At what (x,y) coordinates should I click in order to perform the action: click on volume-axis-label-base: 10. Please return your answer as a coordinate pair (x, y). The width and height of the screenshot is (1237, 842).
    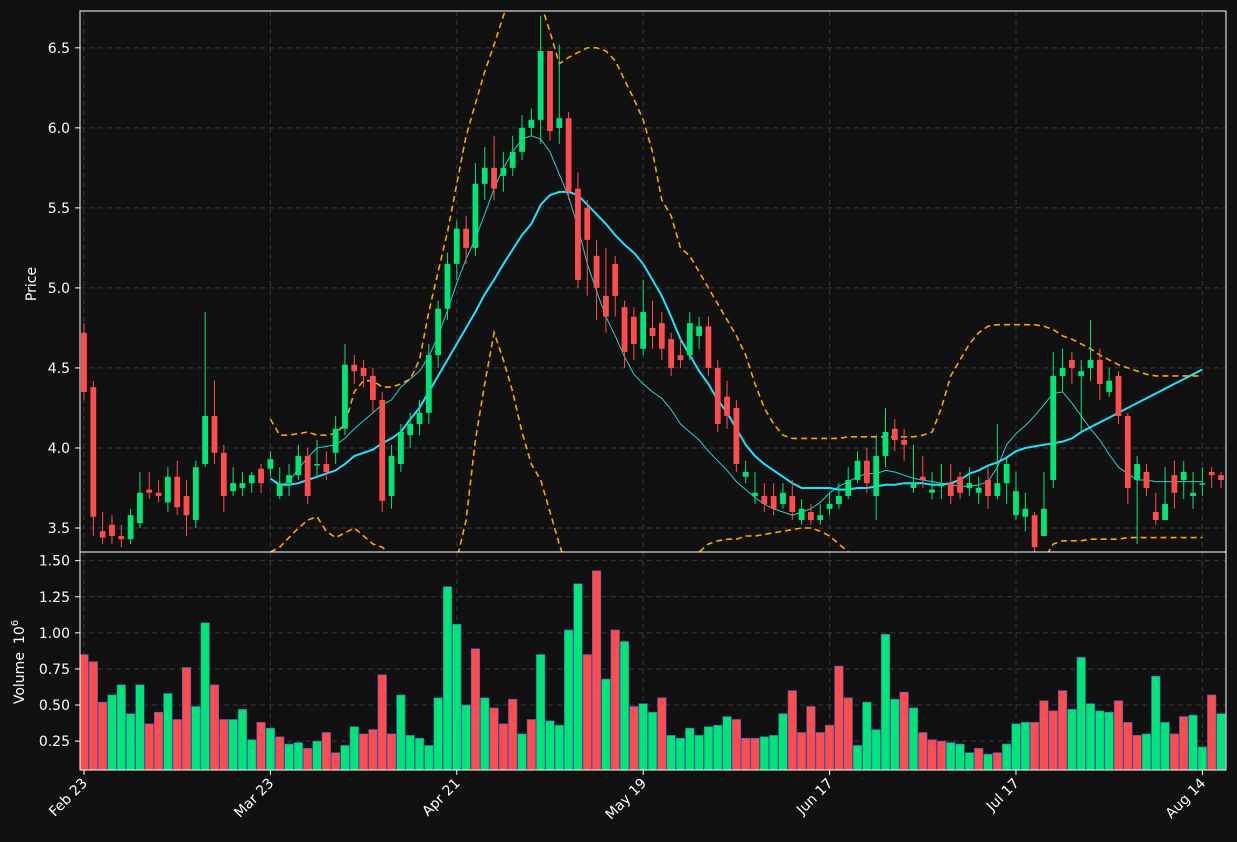
    Looking at the image, I should click on (20, 635).